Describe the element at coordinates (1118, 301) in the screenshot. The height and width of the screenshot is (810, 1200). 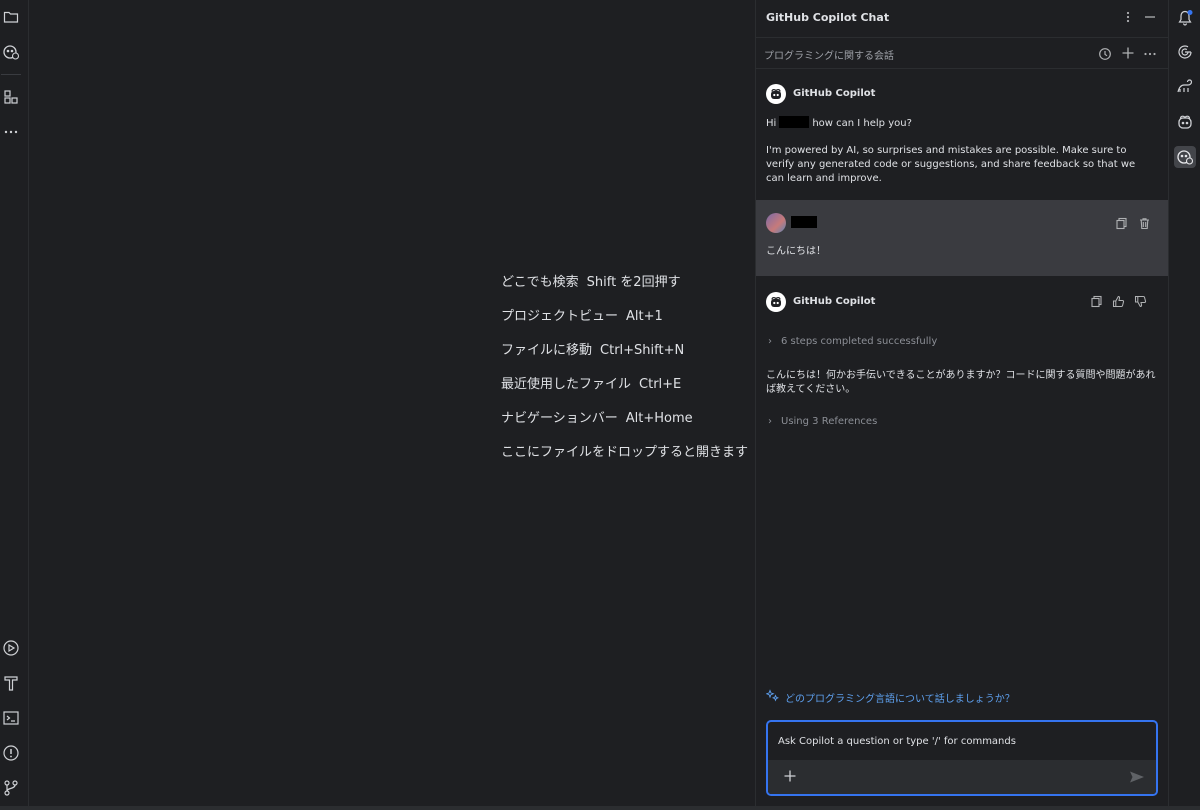
I see `thumbs-up-icon` at that location.